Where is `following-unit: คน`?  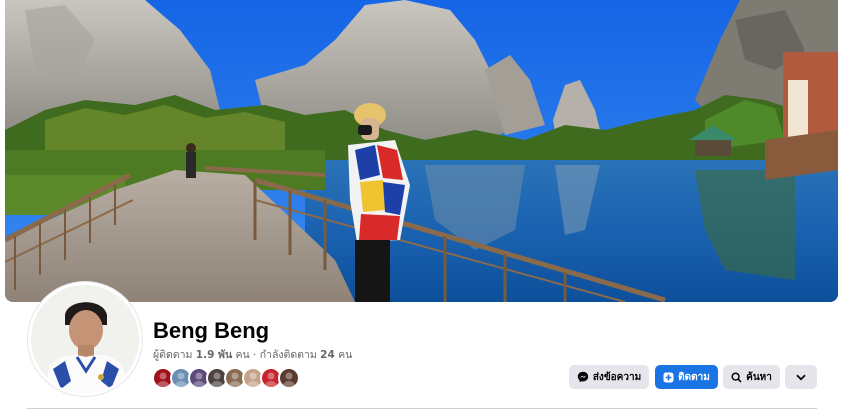
following-unit: คน is located at coordinates (345, 355).